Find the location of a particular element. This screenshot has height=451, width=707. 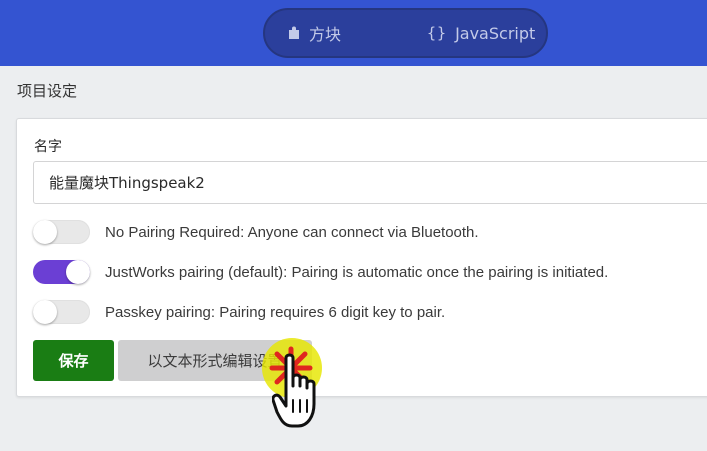

justworks-toggle is located at coordinates (61, 272).